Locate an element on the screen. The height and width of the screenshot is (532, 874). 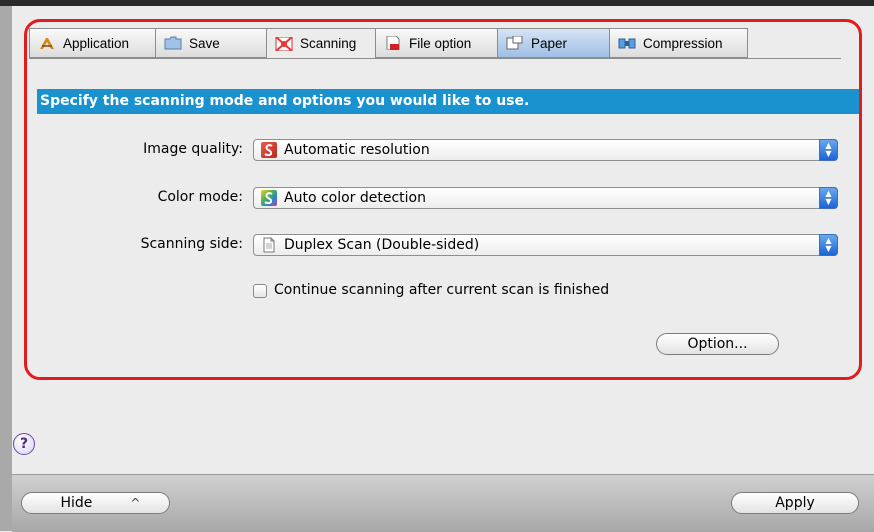
paper-icon is located at coordinates (515, 42).